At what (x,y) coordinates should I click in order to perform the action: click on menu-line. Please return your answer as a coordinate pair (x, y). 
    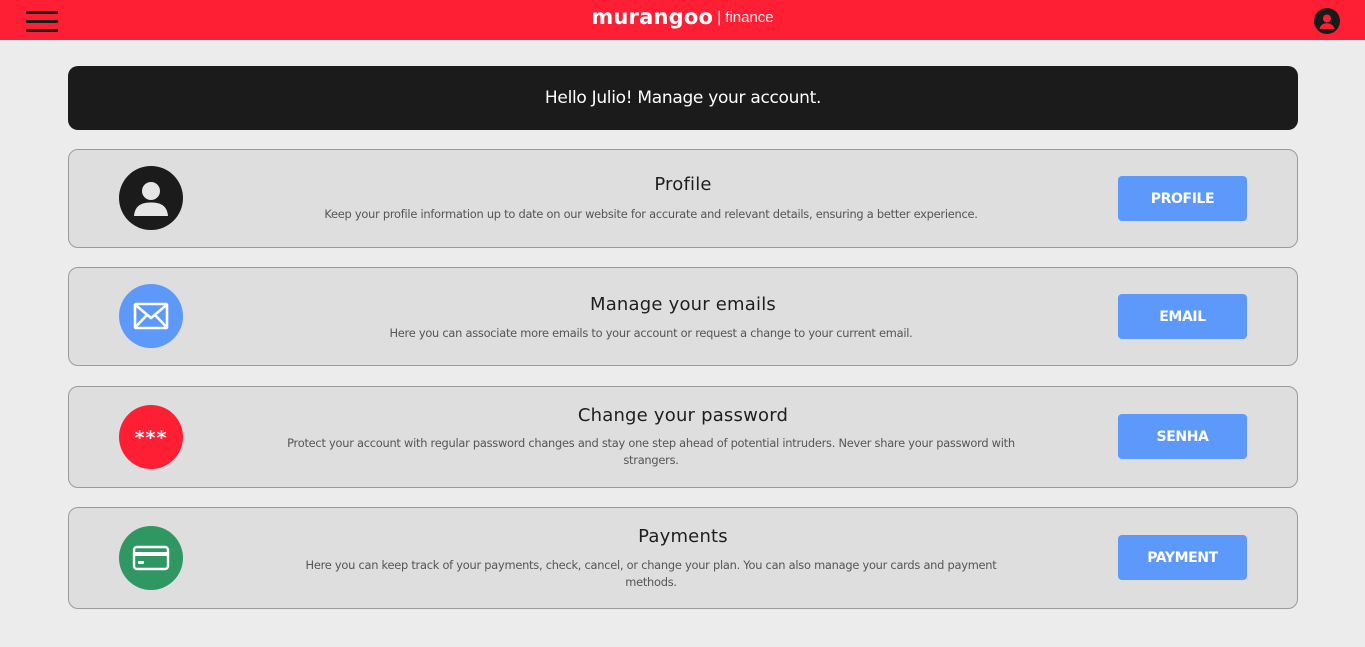
    Looking at the image, I should click on (42, 30).